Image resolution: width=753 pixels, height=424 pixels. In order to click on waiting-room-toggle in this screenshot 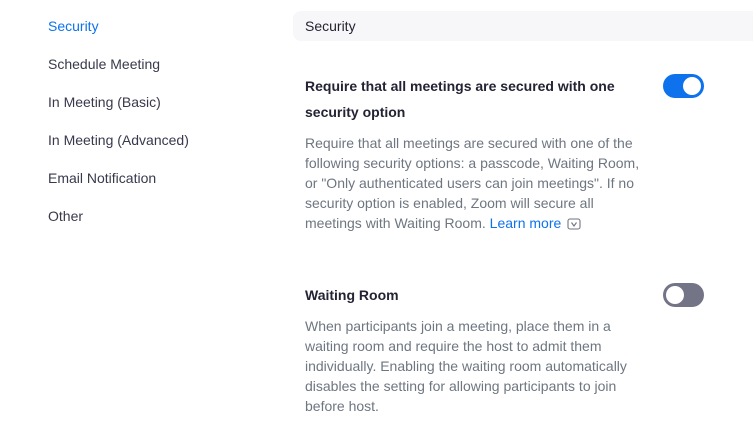, I will do `click(683, 295)`.